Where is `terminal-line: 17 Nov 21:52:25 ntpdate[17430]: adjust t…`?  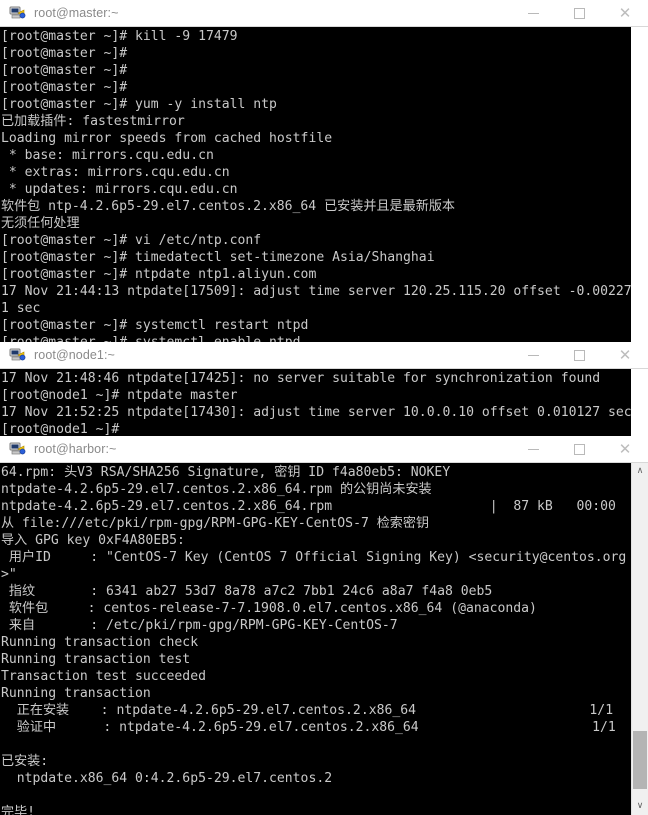
terminal-line: 17 Nov 21:52:25 ntpdate[17430]: adjust t… is located at coordinates (316, 412).